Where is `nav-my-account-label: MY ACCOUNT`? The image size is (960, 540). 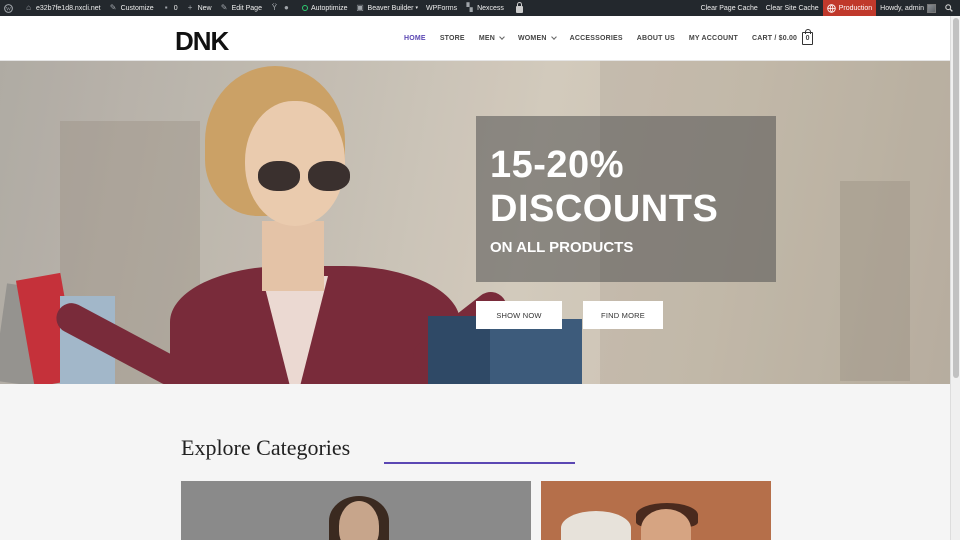
nav-my-account-label: MY ACCOUNT is located at coordinates (713, 38).